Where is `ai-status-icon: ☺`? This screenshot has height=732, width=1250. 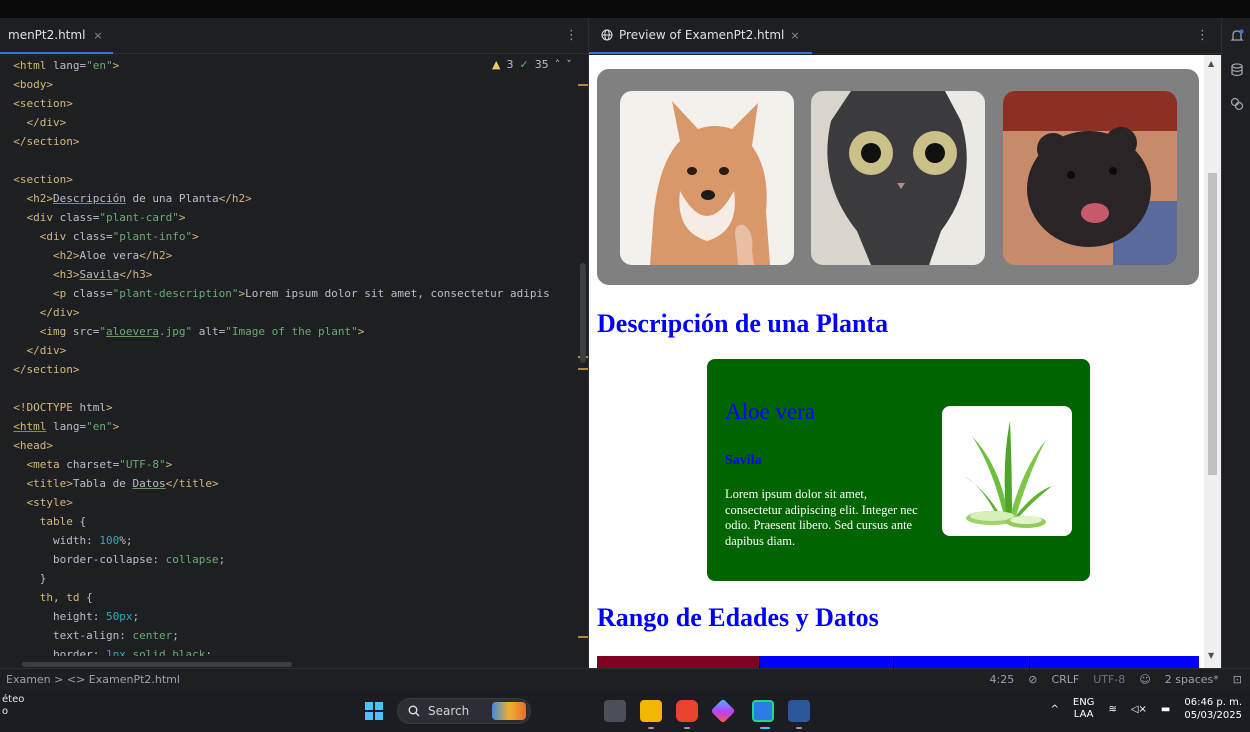
ai-status-icon: ☺ is located at coordinates (1144, 679).